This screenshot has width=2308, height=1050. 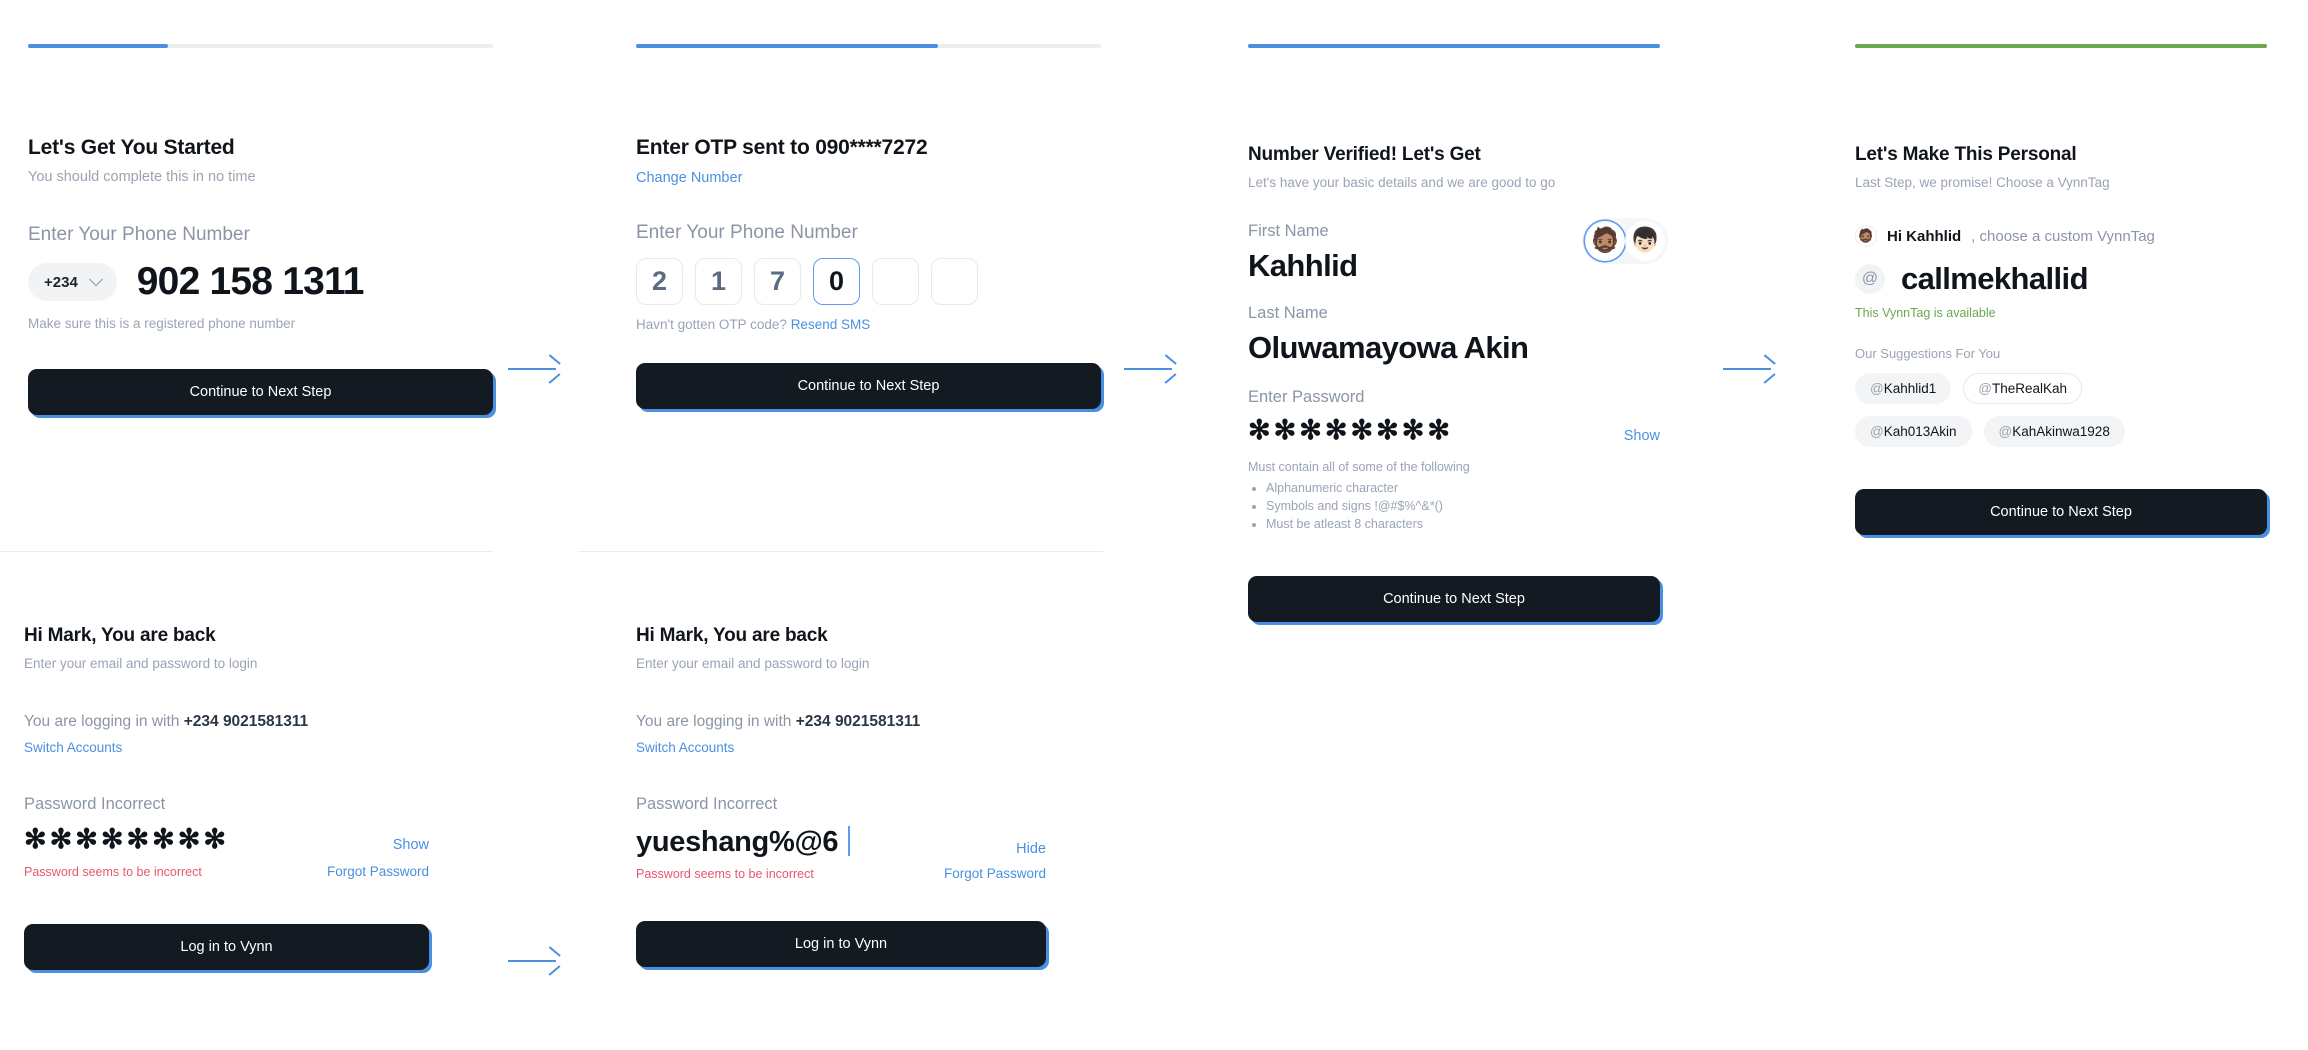 I want to click on suggestion-chip: @TheRealKah, so click(x=2023, y=388).